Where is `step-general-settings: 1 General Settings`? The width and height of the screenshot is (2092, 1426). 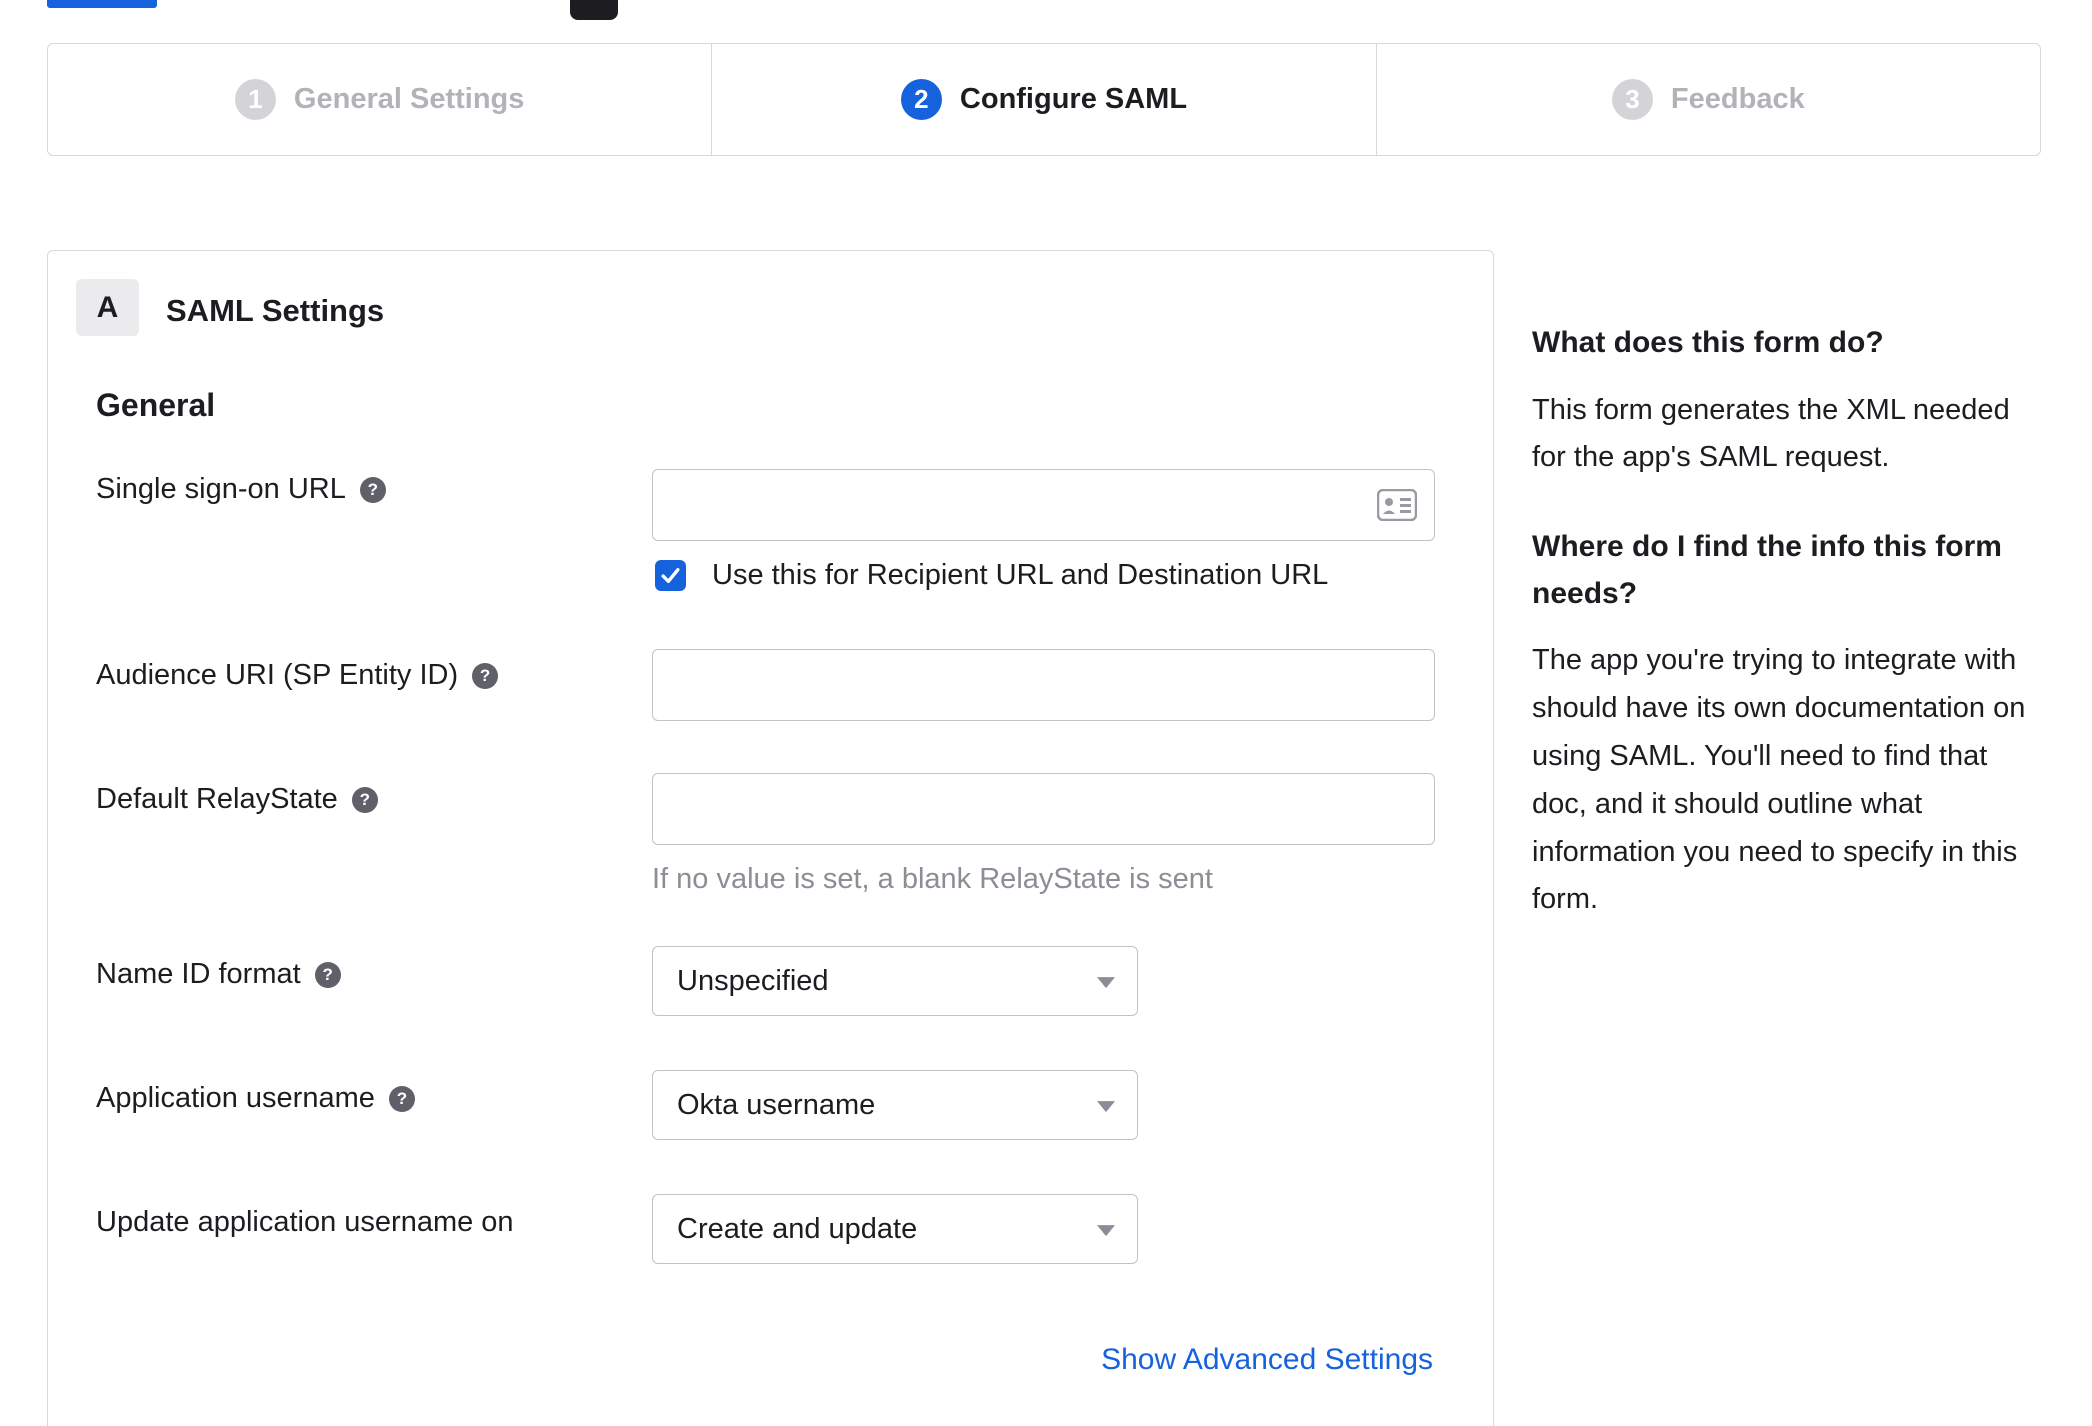
step-general-settings: 1 General Settings is located at coordinates (380, 99).